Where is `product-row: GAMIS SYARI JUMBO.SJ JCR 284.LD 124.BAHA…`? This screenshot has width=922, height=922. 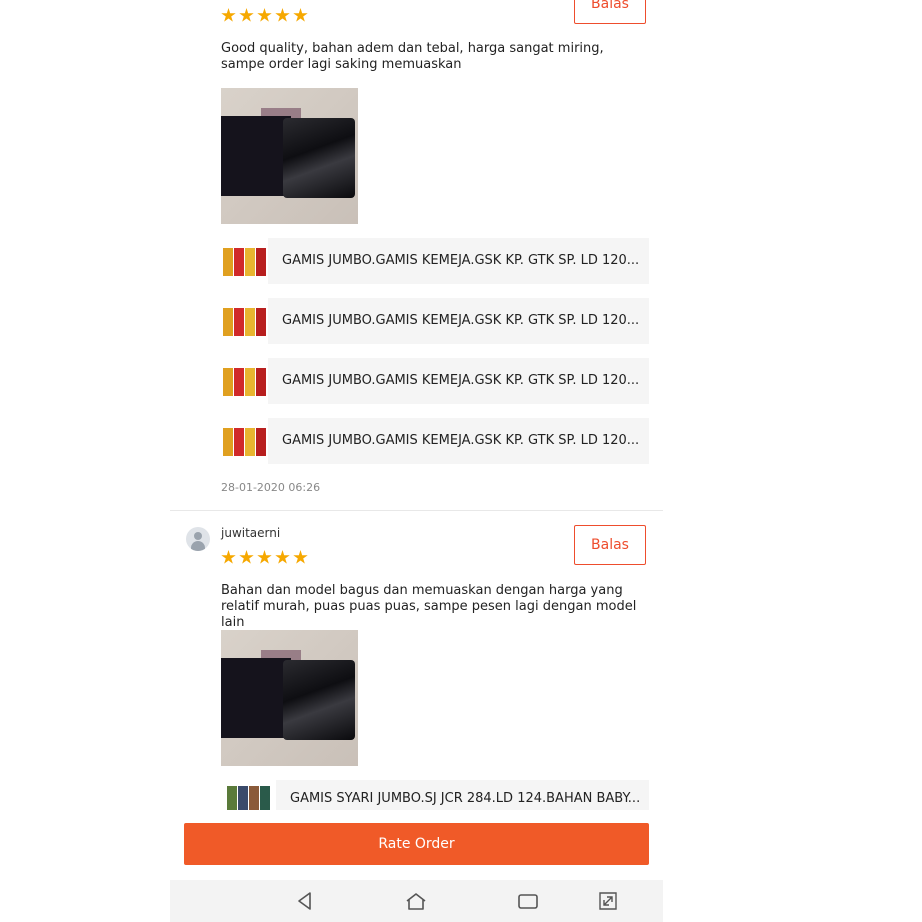 product-row: GAMIS SYARI JUMBO.SJ JCR 284.LD 124.BAHA… is located at coordinates (435, 795).